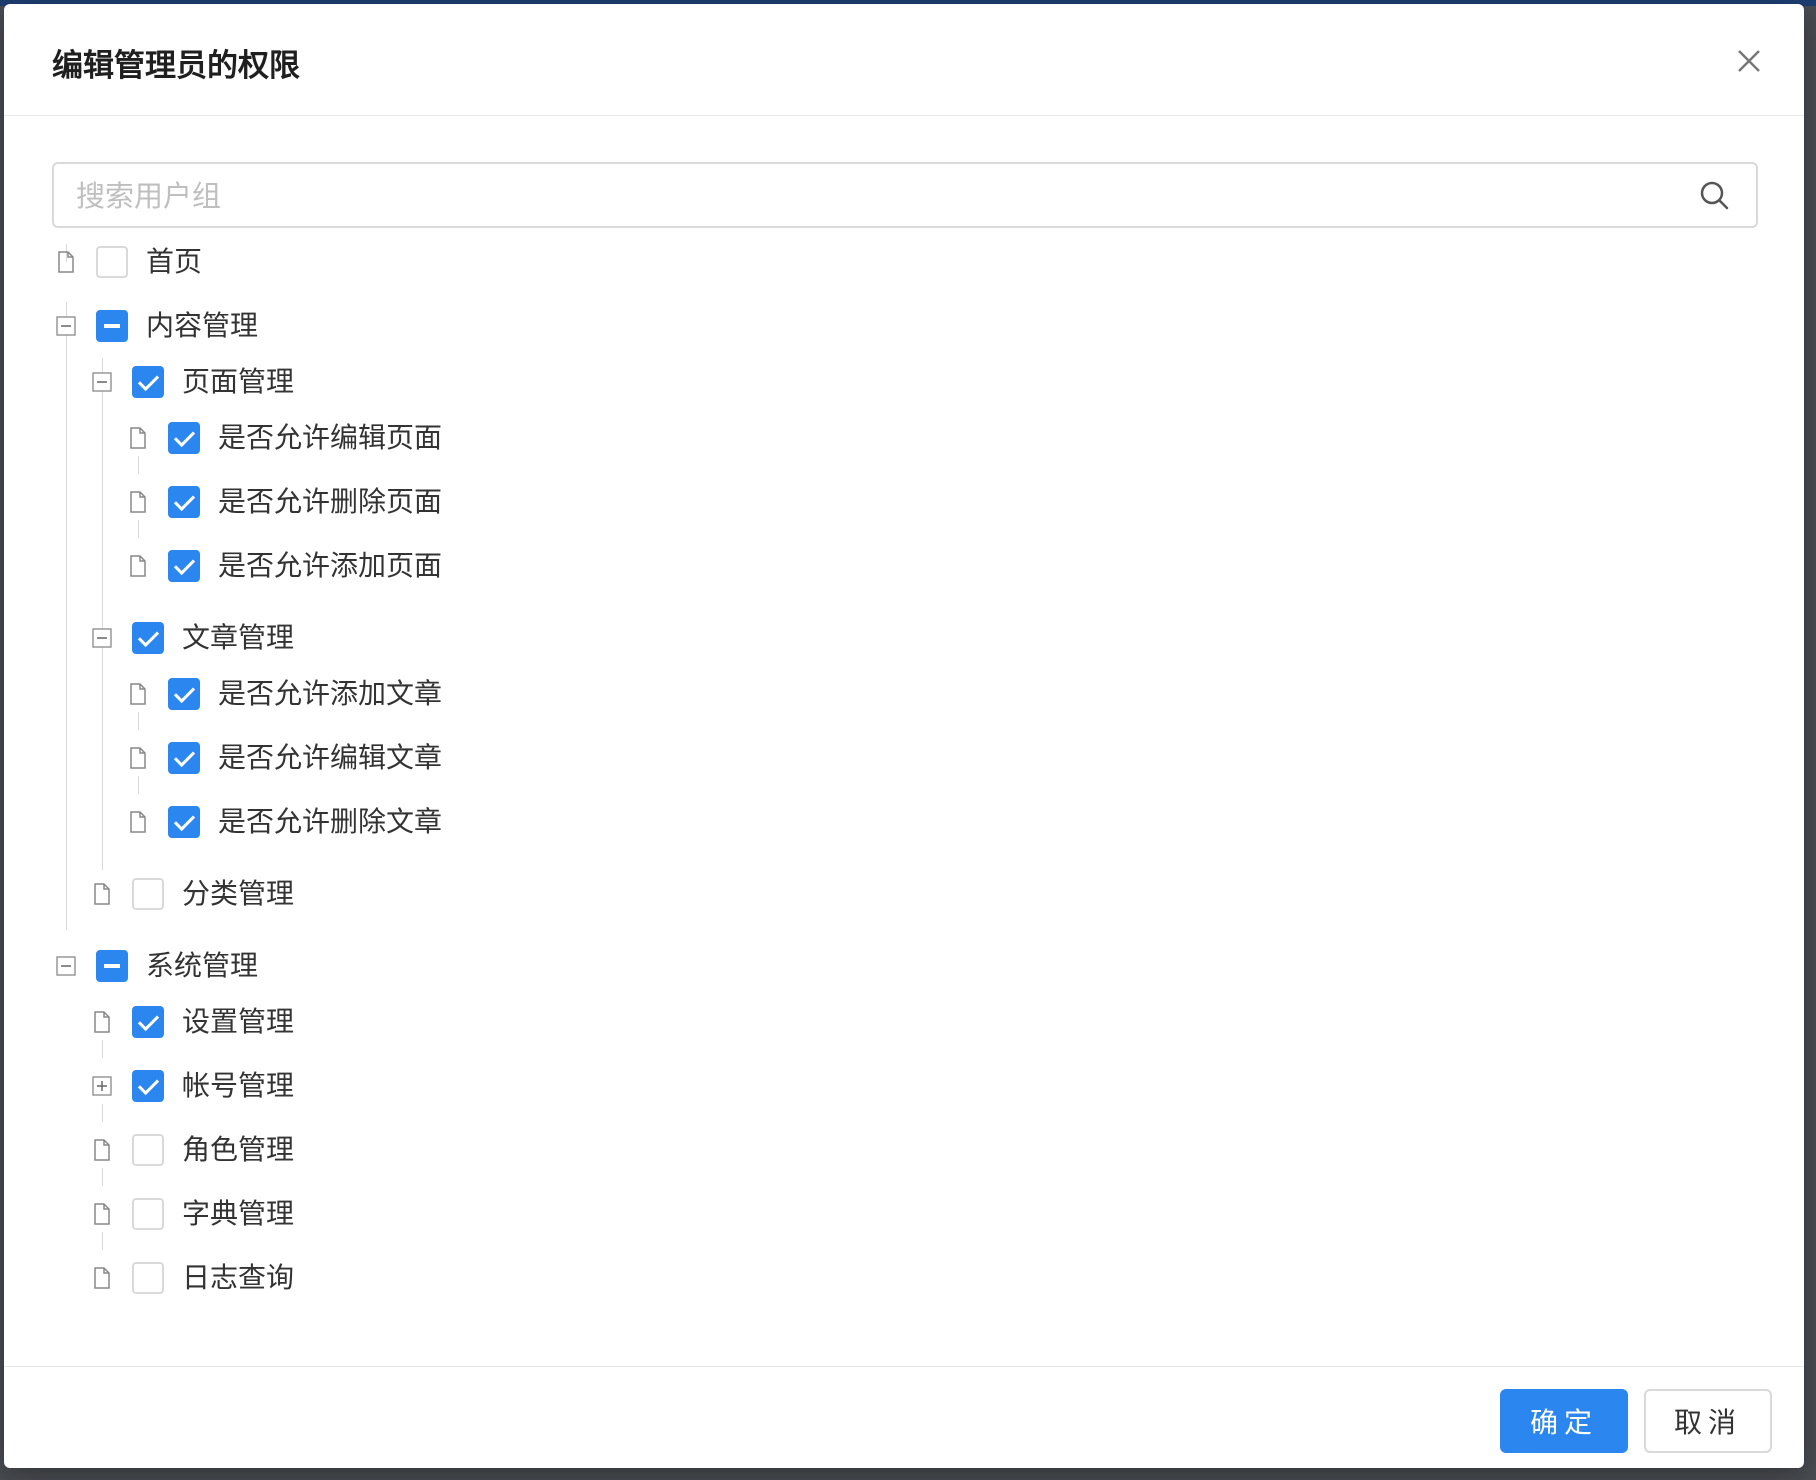  I want to click on search-box, so click(905, 195).